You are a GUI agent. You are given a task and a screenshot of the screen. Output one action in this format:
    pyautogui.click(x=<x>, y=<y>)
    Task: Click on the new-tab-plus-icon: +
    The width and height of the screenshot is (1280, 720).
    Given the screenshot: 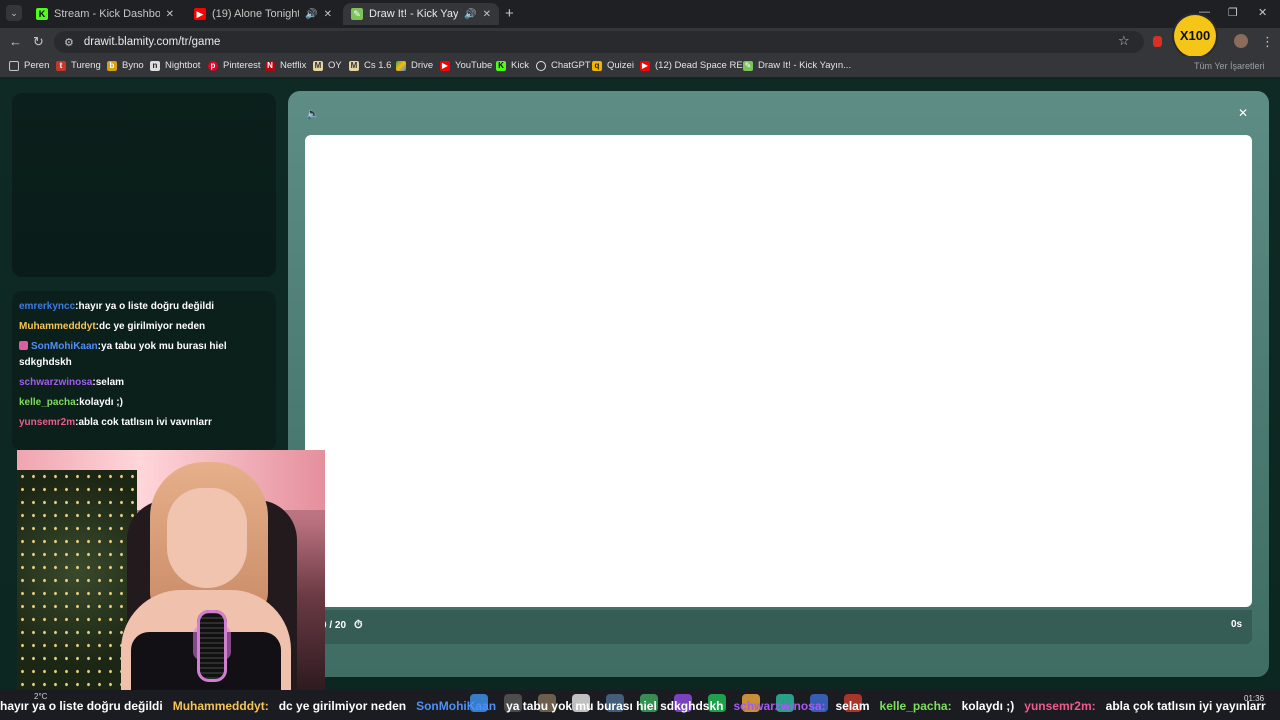 What is the action you would take?
    pyautogui.click(x=509, y=13)
    